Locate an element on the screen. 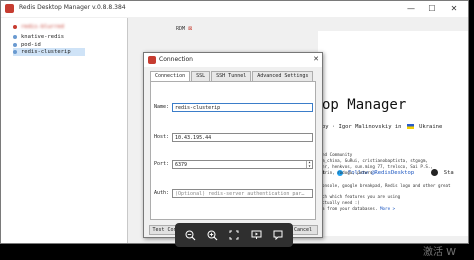  connection-item: redis-clusterip is located at coordinates (49, 52).